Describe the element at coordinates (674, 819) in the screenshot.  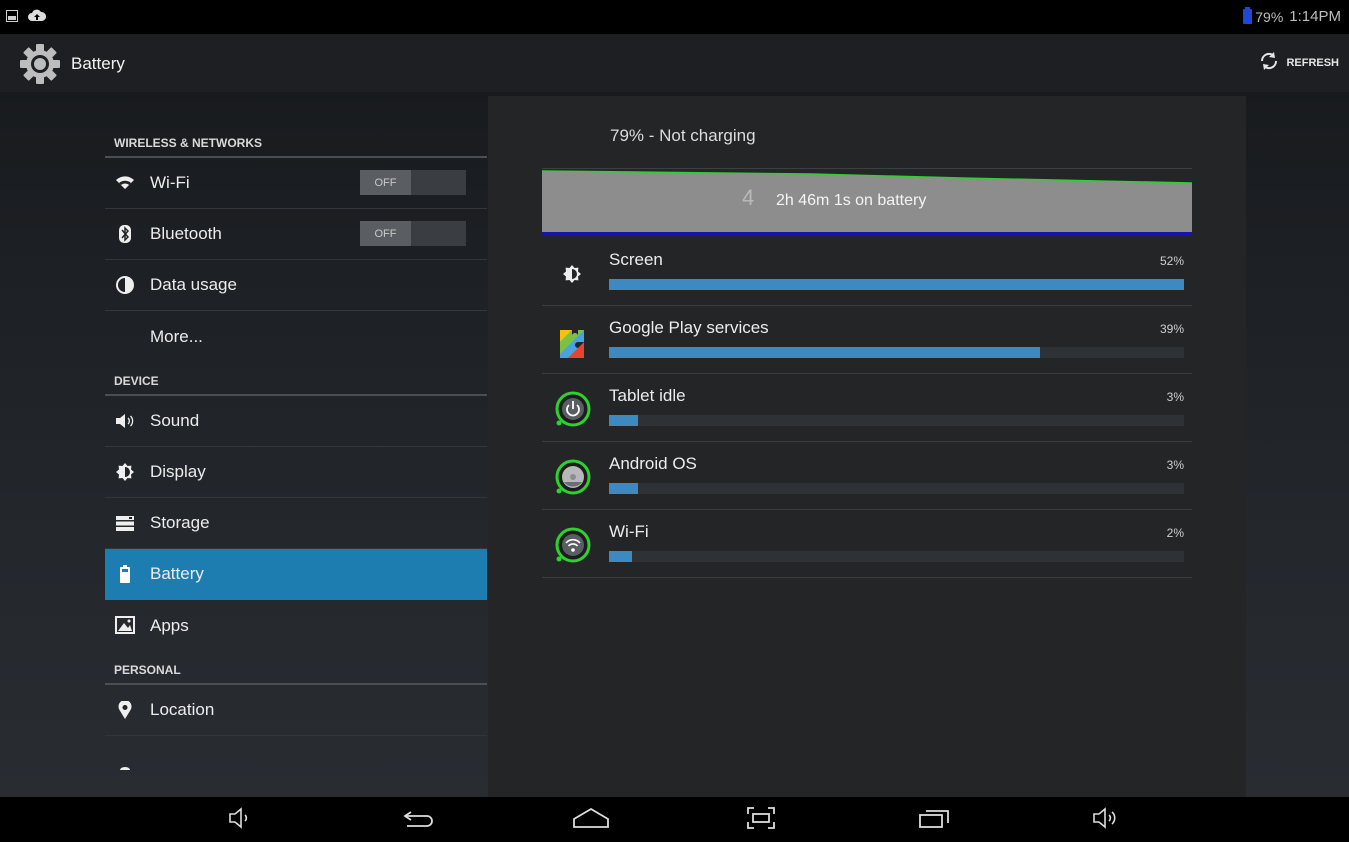
I see `navigation-bar` at that location.